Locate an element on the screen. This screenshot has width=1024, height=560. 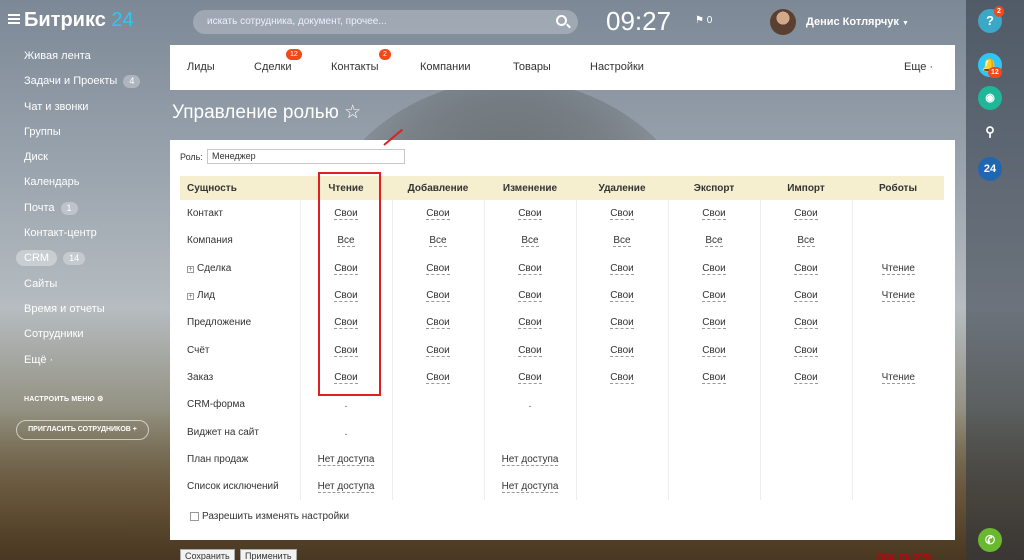
sidebar-item: Задачи и Проекты 4 is located at coordinates (81, 81).